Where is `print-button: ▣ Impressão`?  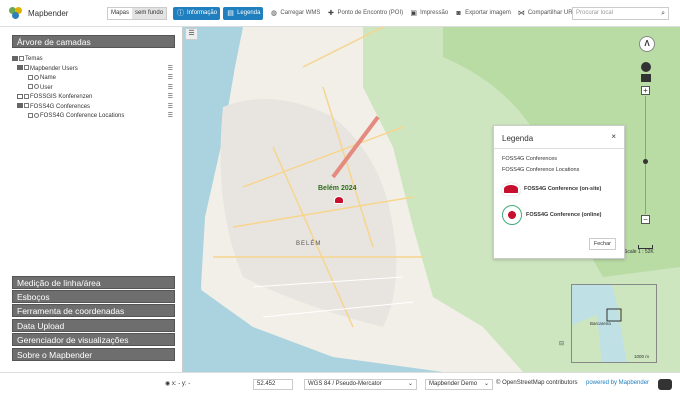 print-button: ▣ Impressão is located at coordinates (428, 13).